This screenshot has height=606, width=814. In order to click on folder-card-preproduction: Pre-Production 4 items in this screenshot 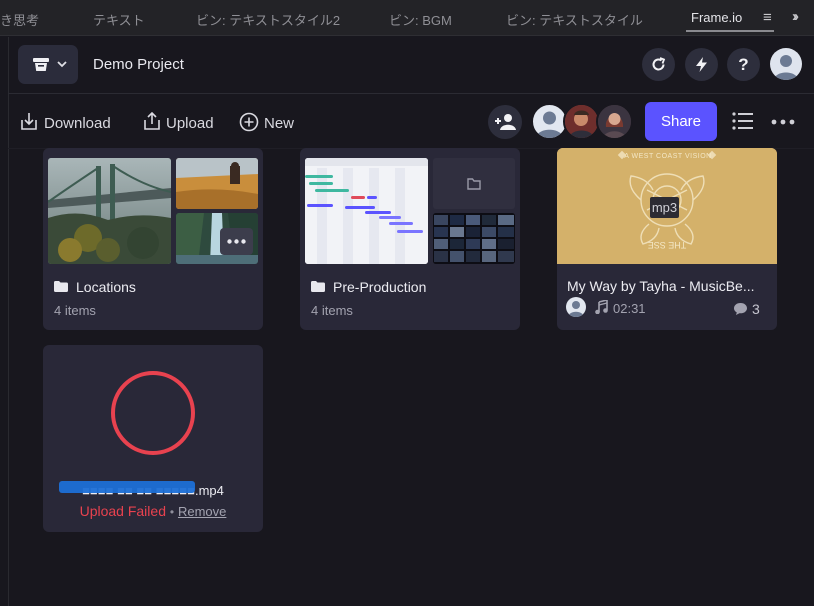, I will do `click(410, 239)`.